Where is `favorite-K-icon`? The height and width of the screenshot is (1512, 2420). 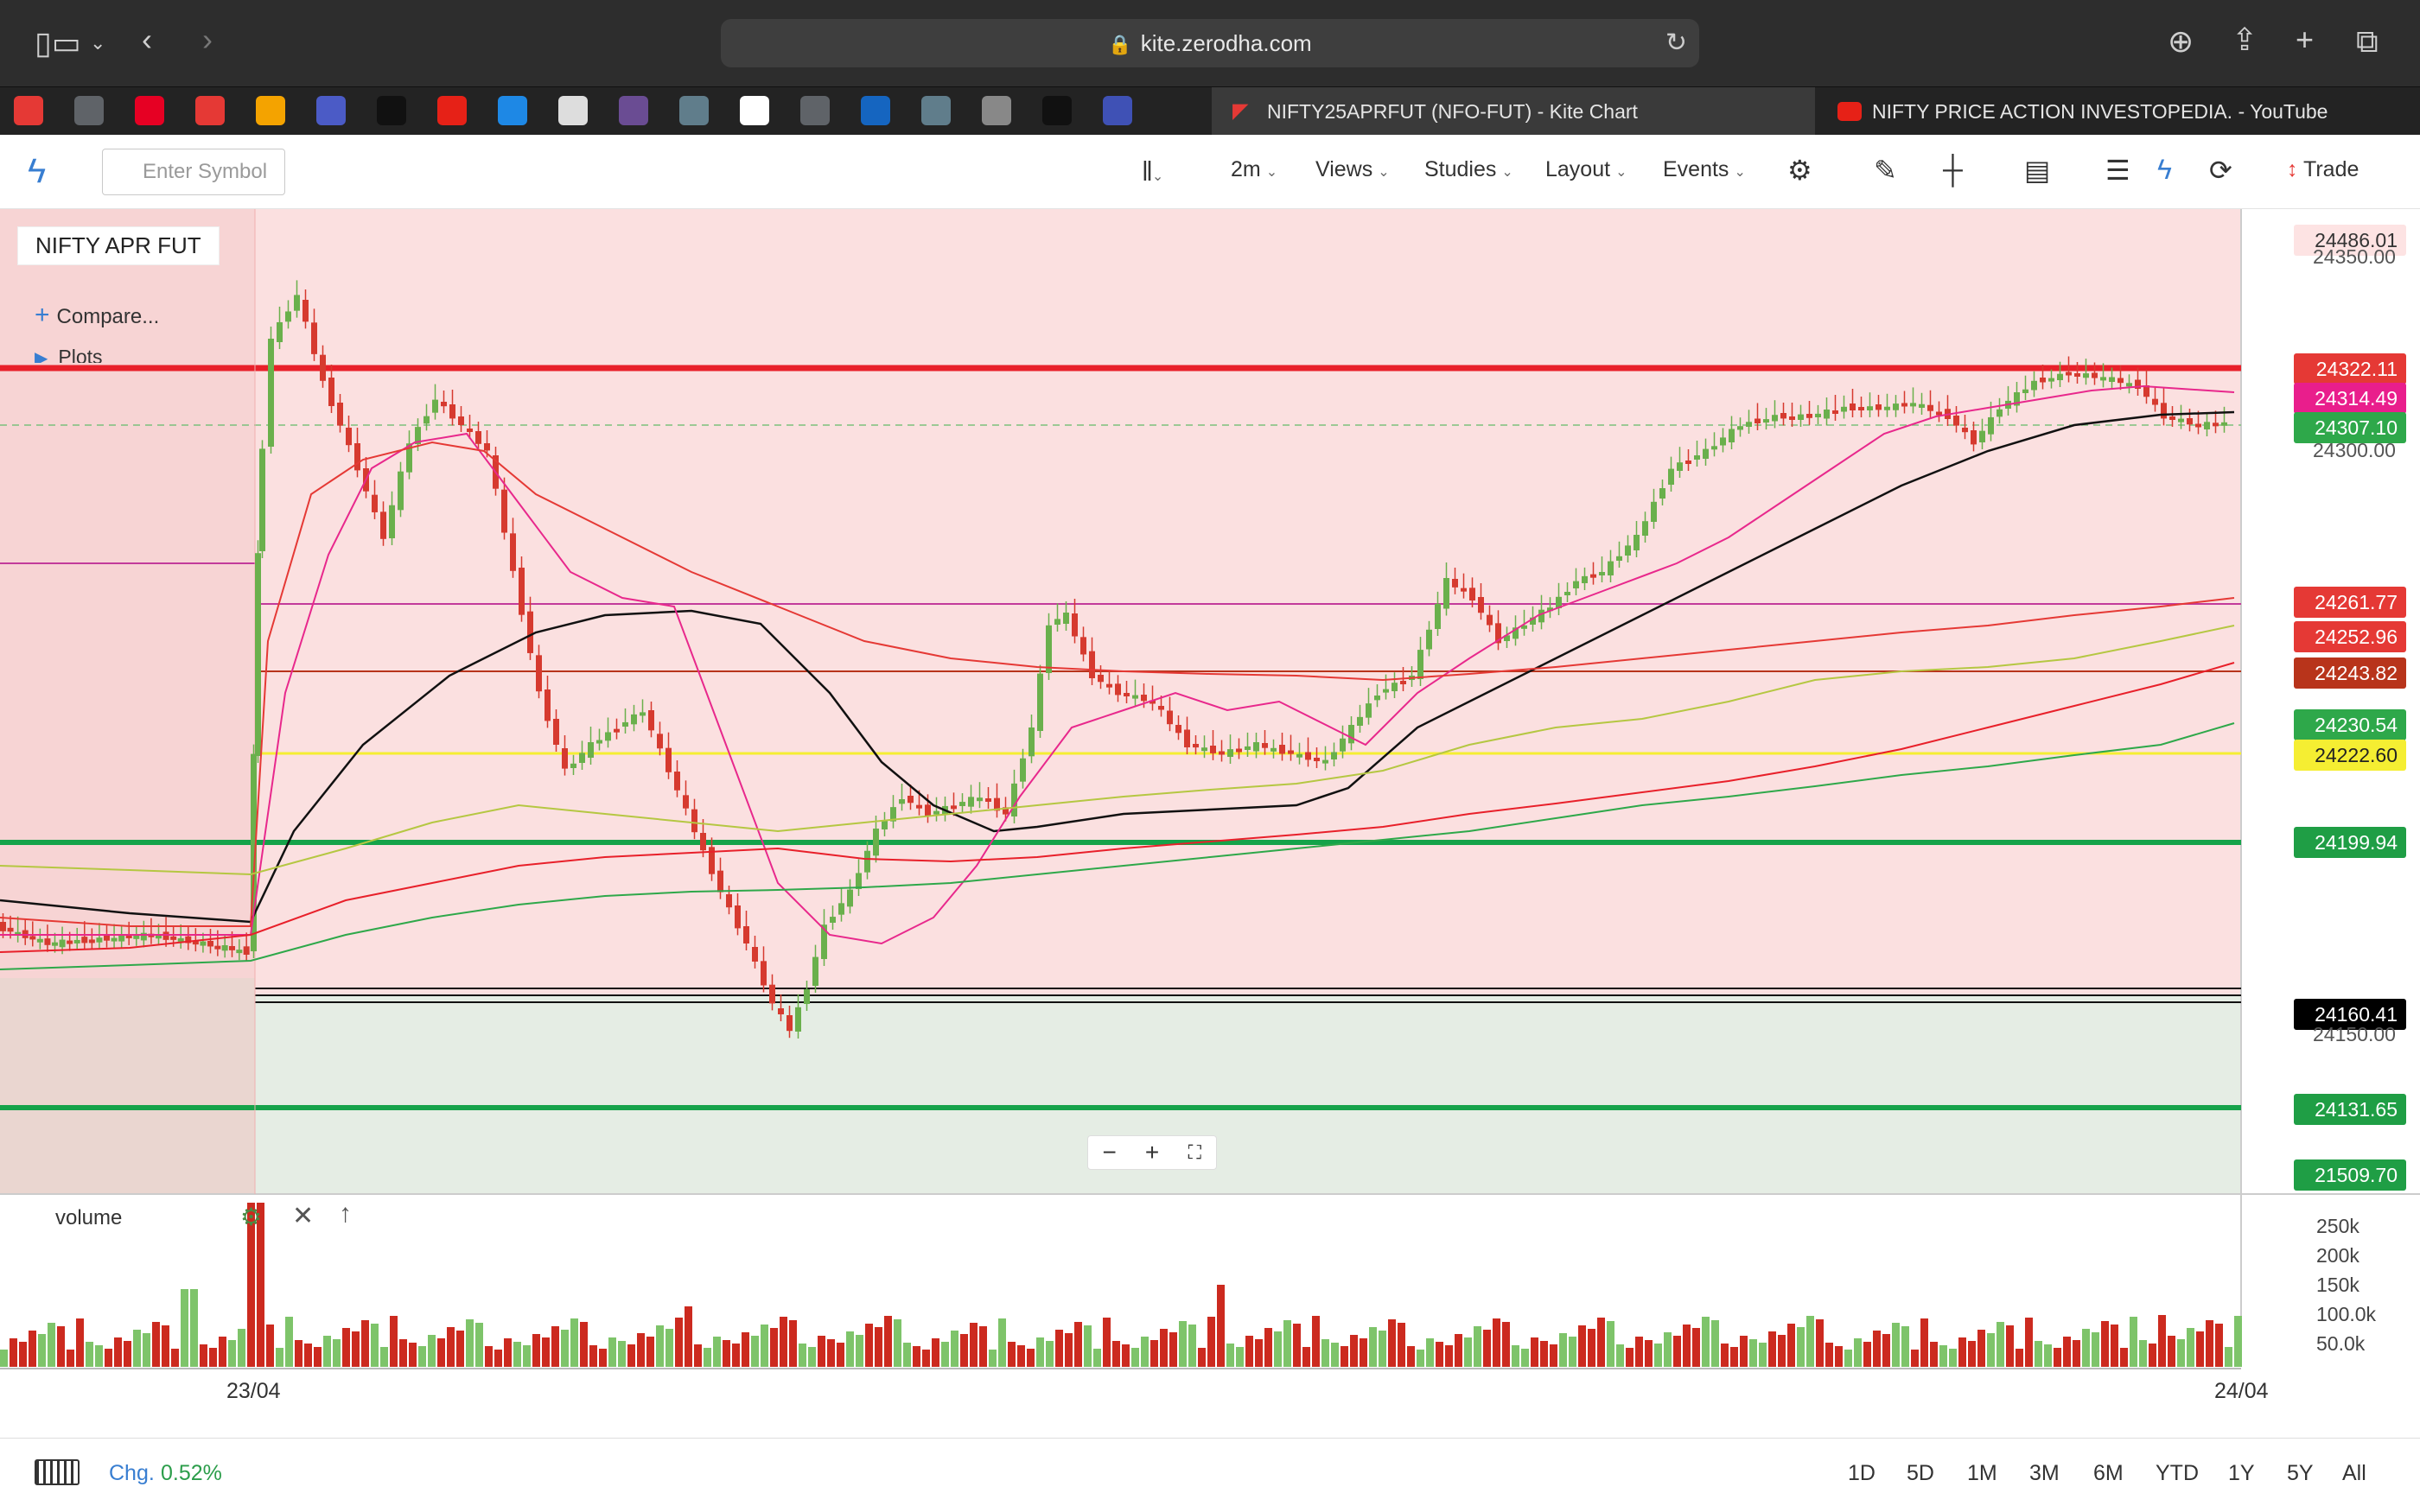
favorite-K-icon is located at coordinates (149, 110).